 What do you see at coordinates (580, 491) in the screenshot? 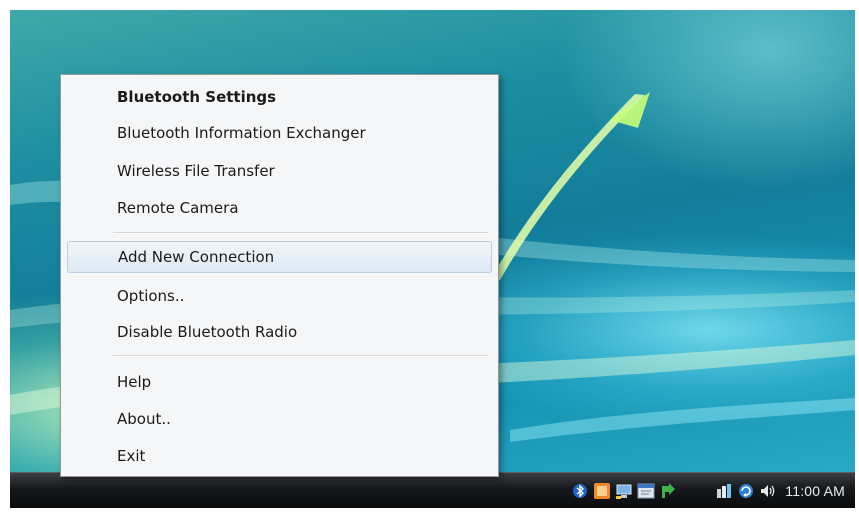
I see `bluetooth-icon` at bounding box center [580, 491].